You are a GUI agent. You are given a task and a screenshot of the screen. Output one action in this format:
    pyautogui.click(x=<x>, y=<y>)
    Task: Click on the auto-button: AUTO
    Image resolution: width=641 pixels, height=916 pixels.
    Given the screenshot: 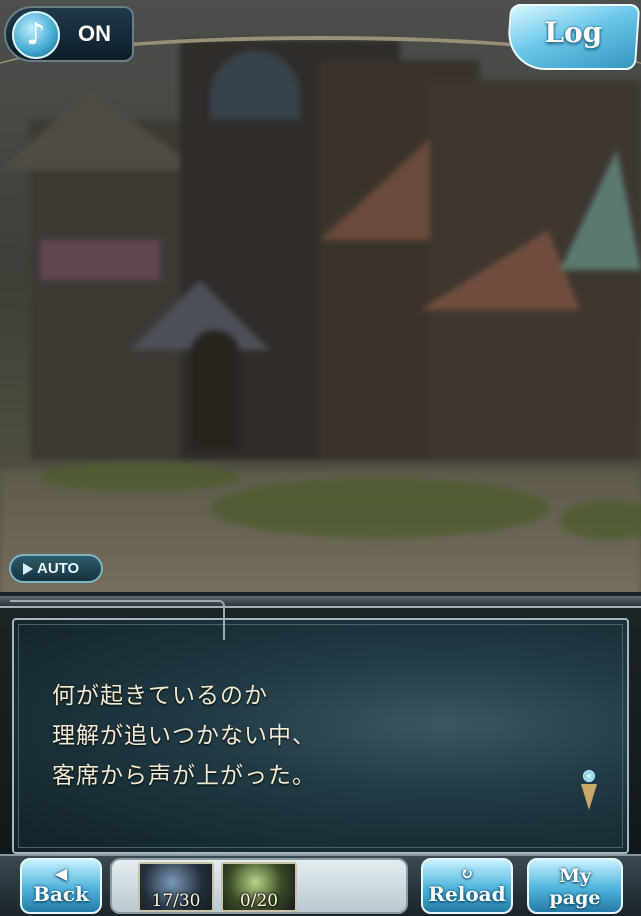 What is the action you would take?
    pyautogui.click(x=56, y=568)
    